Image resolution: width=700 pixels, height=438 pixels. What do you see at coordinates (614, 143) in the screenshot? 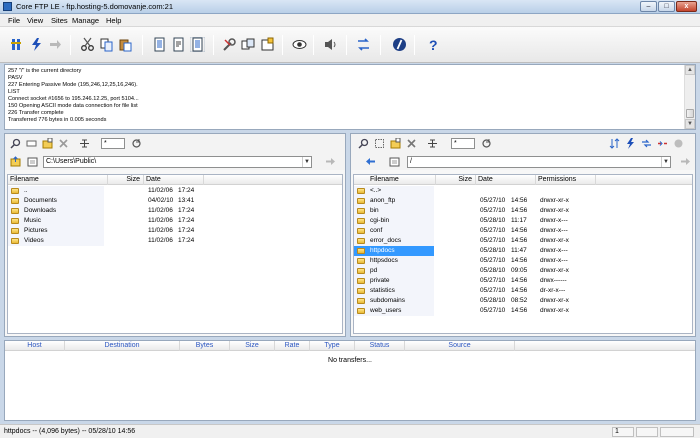
I see `remote-sort-icon` at bounding box center [614, 143].